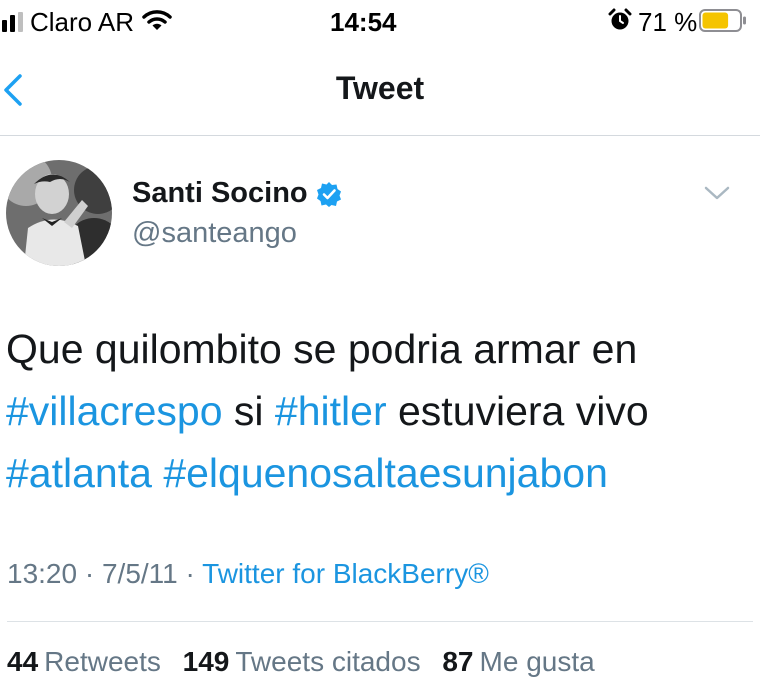 The width and height of the screenshot is (760, 687). I want to click on alarm-icon, so click(620, 19).